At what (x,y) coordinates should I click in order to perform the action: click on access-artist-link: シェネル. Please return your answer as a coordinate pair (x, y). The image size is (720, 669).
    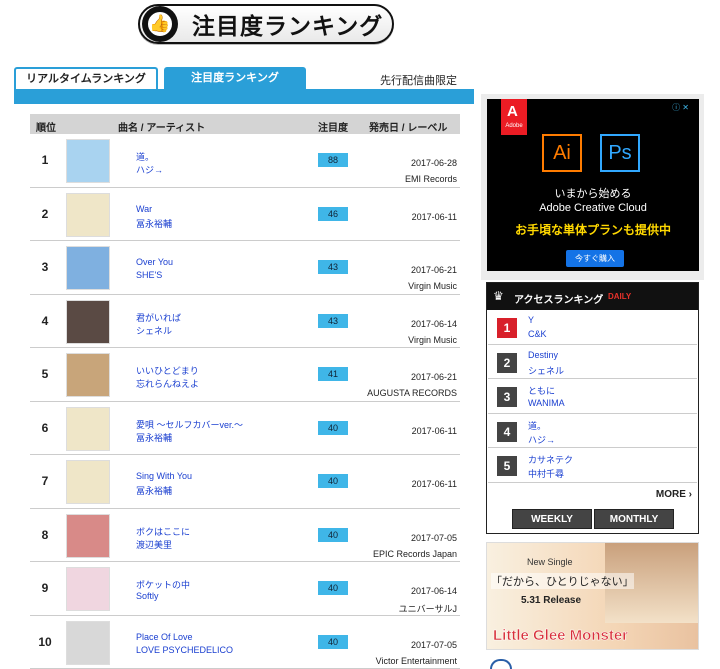
    Looking at the image, I should click on (546, 370).